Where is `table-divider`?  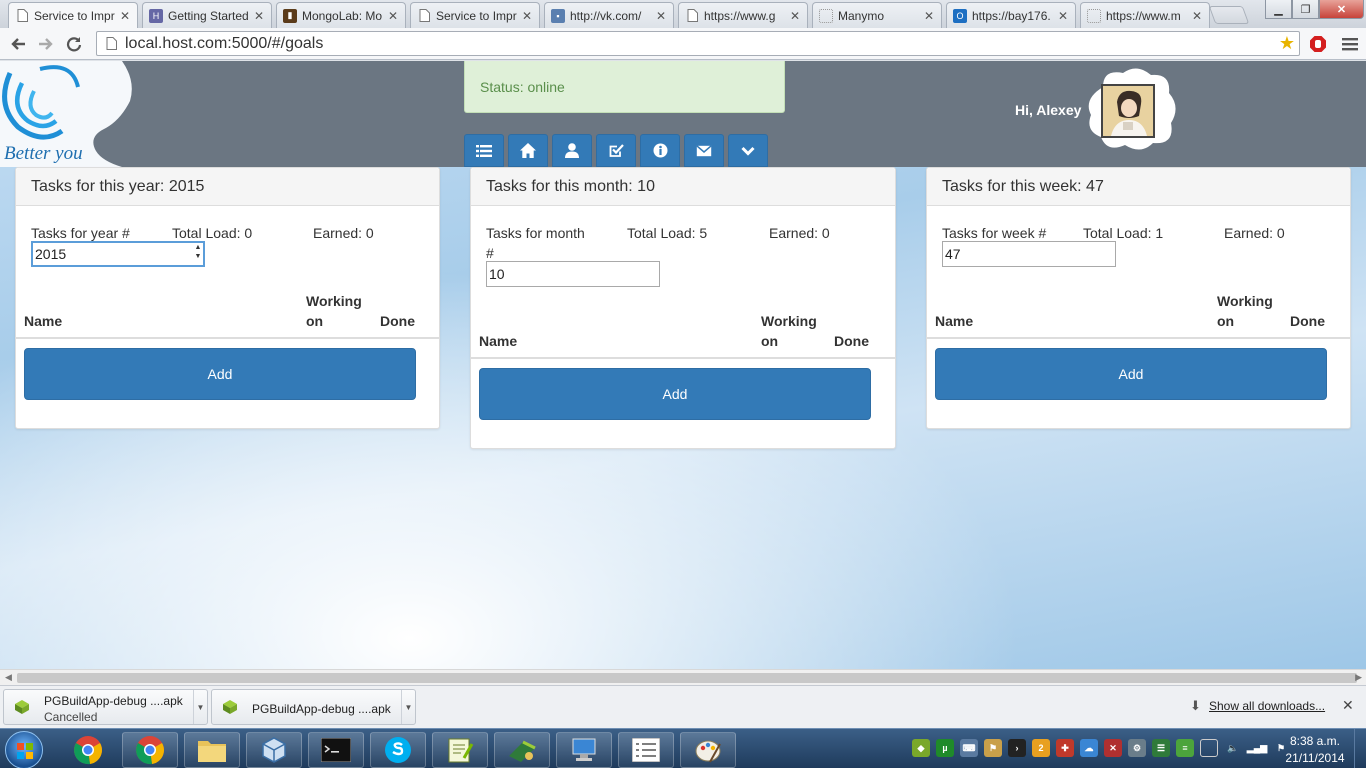
table-divider is located at coordinates (227, 338).